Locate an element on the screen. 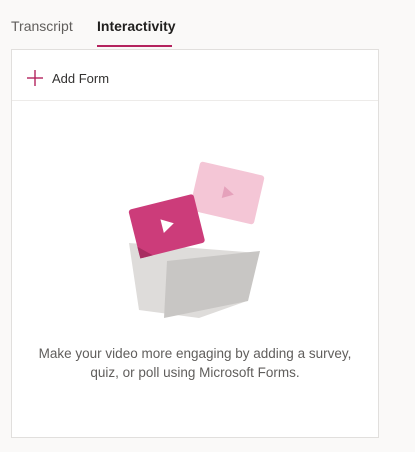 The image size is (415, 452). add-form-button: Add Form is located at coordinates (67, 78).